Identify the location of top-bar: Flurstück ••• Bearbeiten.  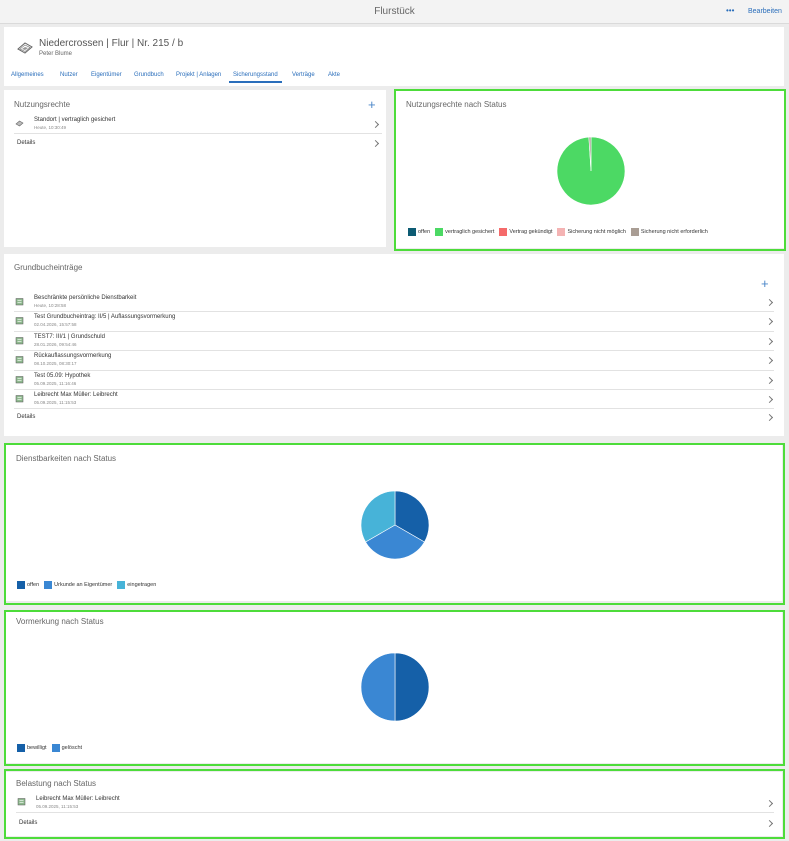
(394, 12).